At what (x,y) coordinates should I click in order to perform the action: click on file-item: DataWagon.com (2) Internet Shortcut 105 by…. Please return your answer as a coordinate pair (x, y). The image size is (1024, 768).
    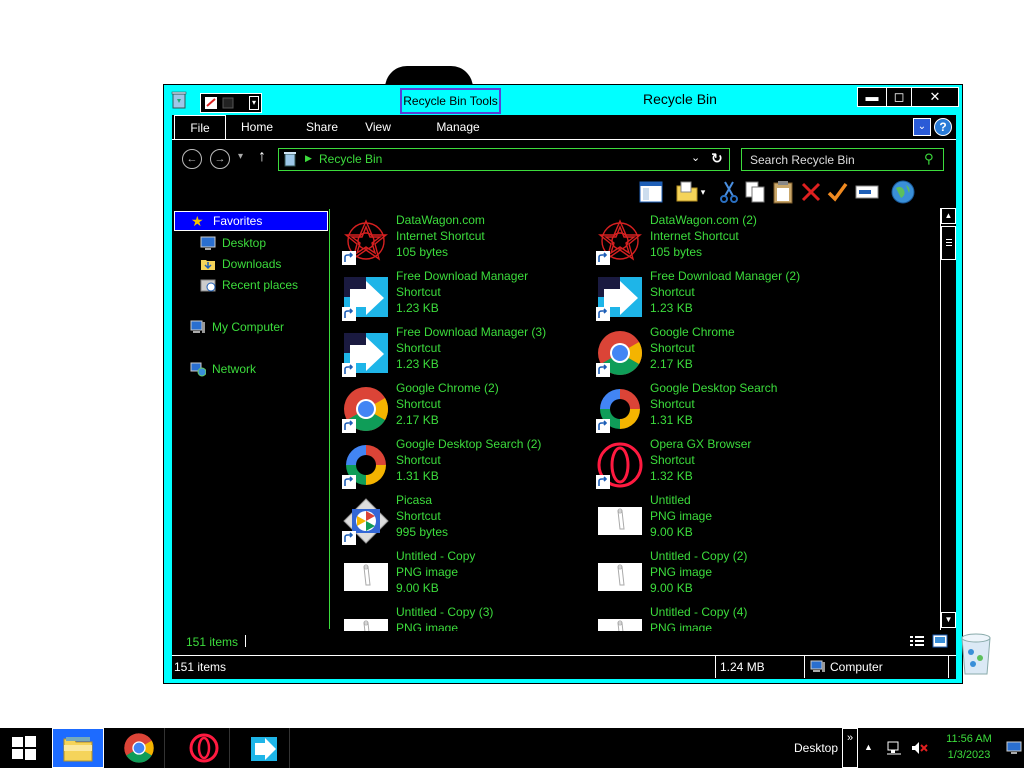
    Looking at the image, I should click on (721, 239).